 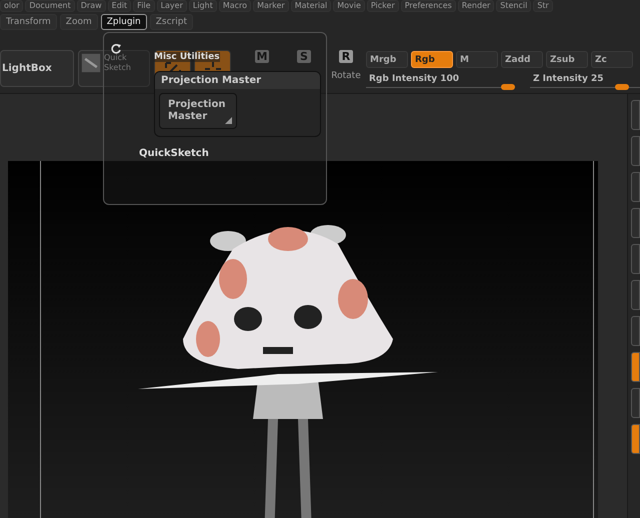 I want to click on menu-button: Marker, so click(x=271, y=6).